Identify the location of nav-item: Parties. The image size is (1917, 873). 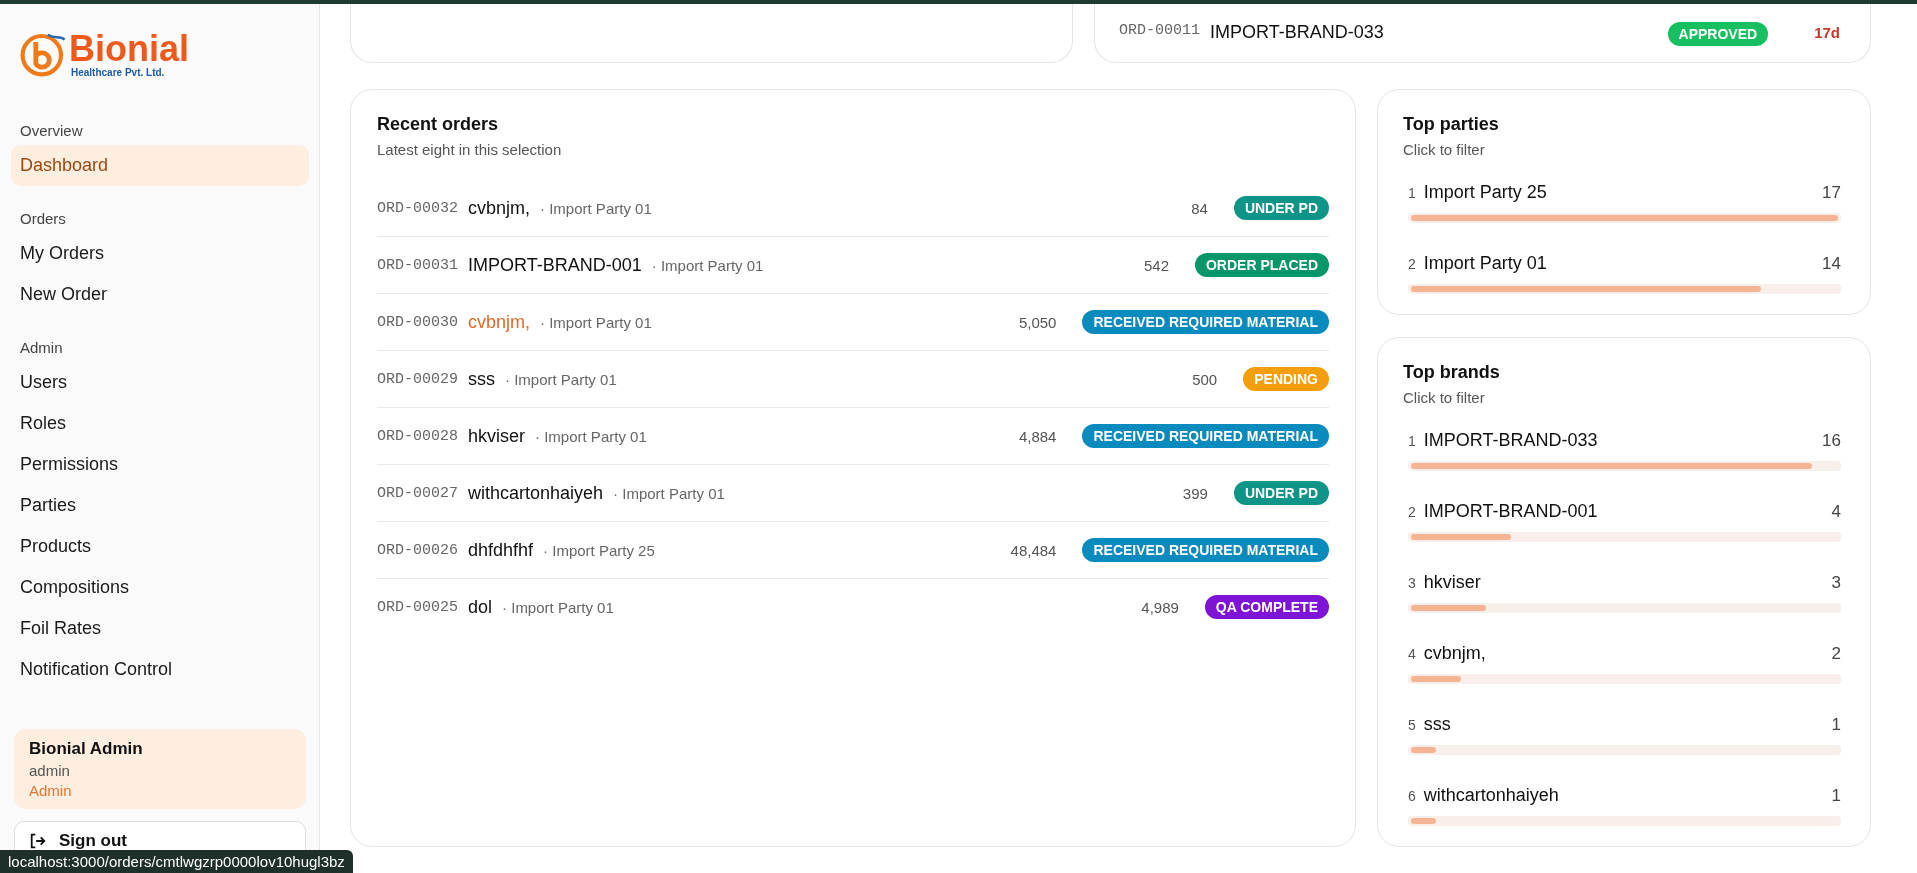
(160, 505).